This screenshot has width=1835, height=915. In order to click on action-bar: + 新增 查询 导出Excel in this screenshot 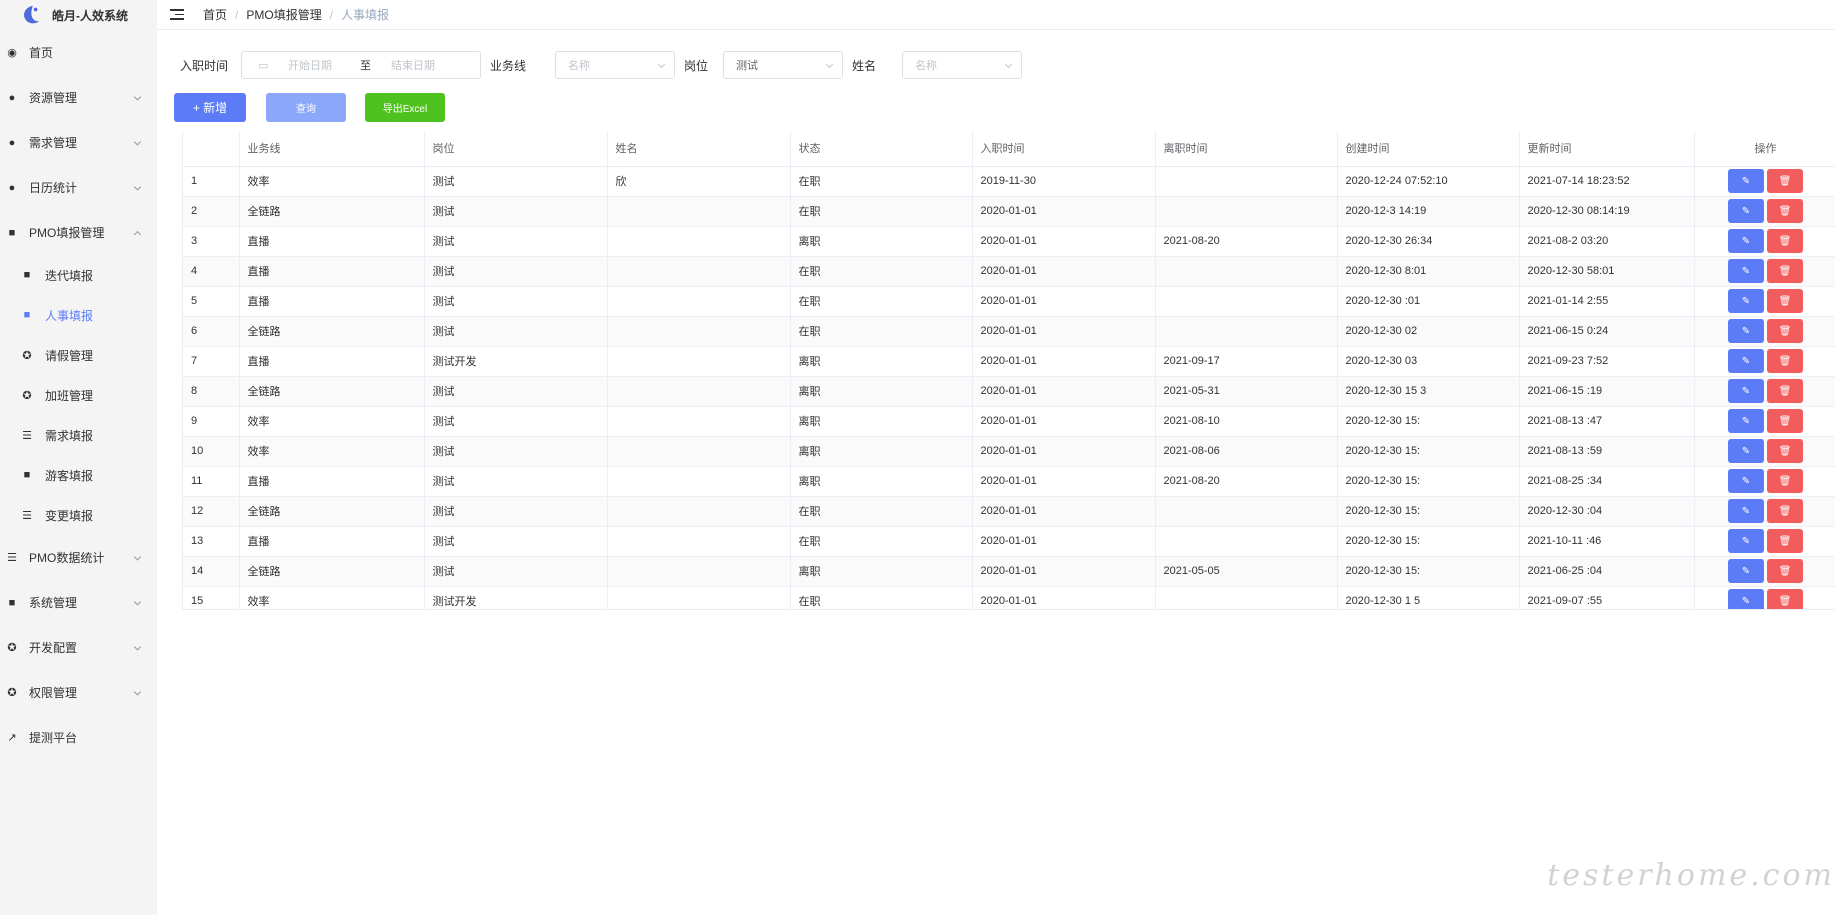, I will do `click(309, 107)`.